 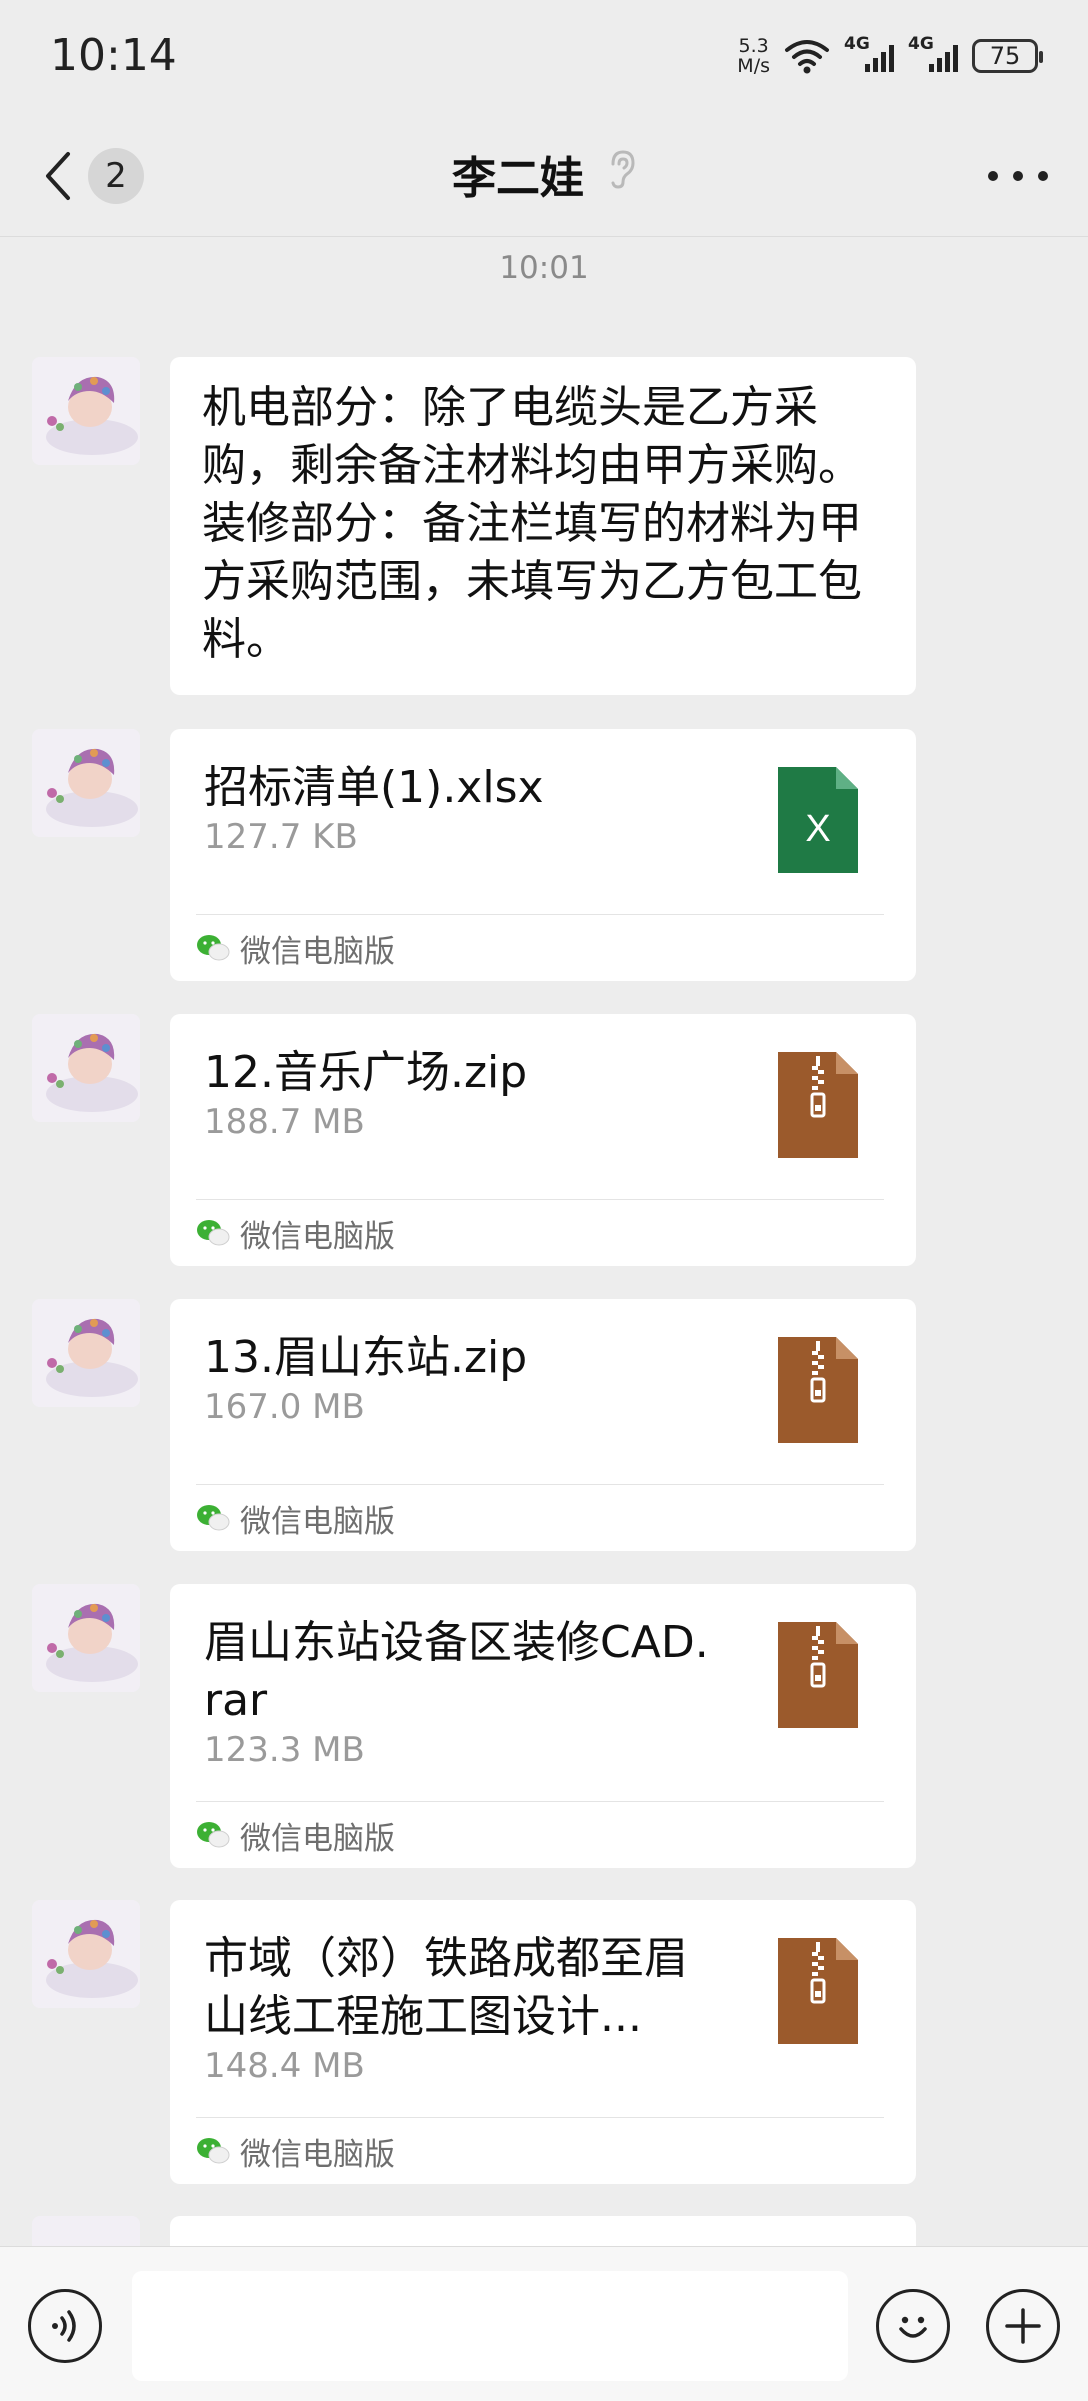 What do you see at coordinates (621, 174) in the screenshot?
I see `ear-icon` at bounding box center [621, 174].